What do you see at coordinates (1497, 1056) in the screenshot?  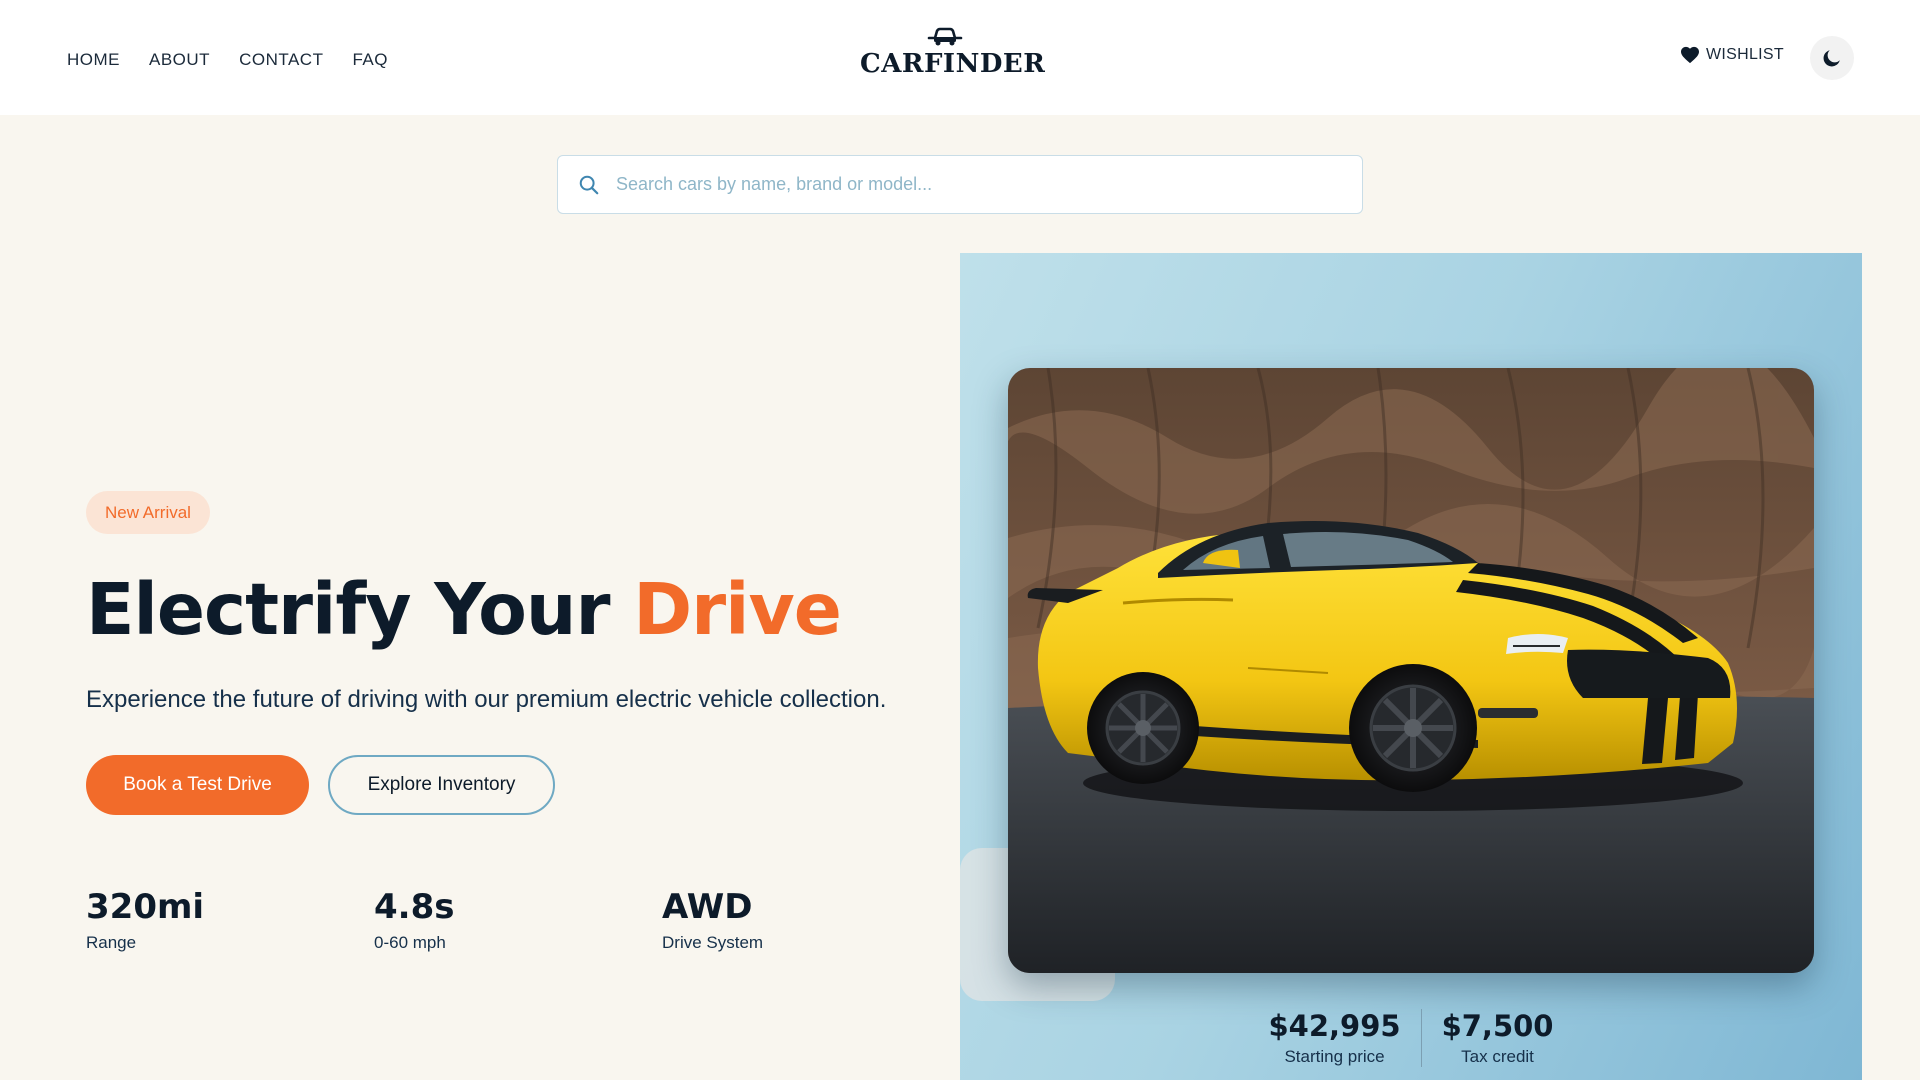 I see `price-label: Tax credit` at bounding box center [1497, 1056].